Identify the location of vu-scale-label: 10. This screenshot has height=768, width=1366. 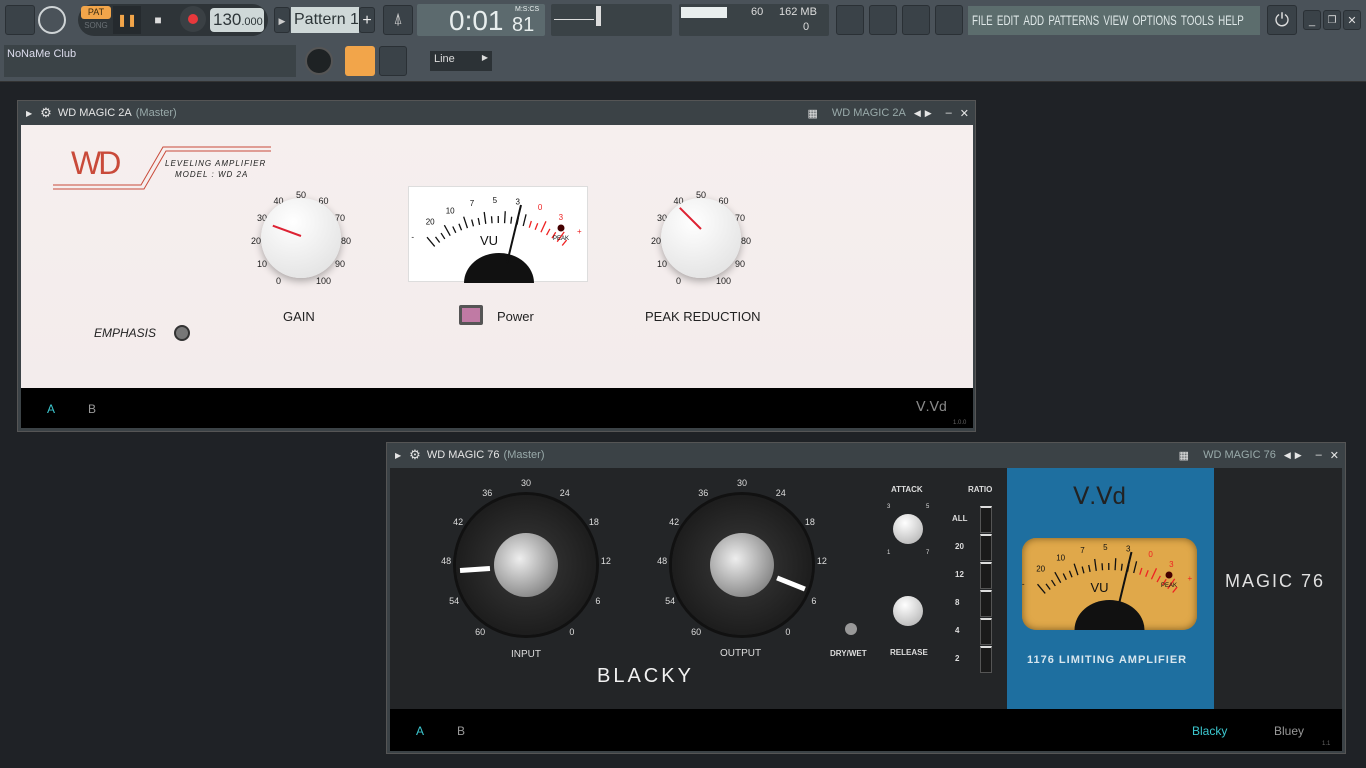
(1060, 557).